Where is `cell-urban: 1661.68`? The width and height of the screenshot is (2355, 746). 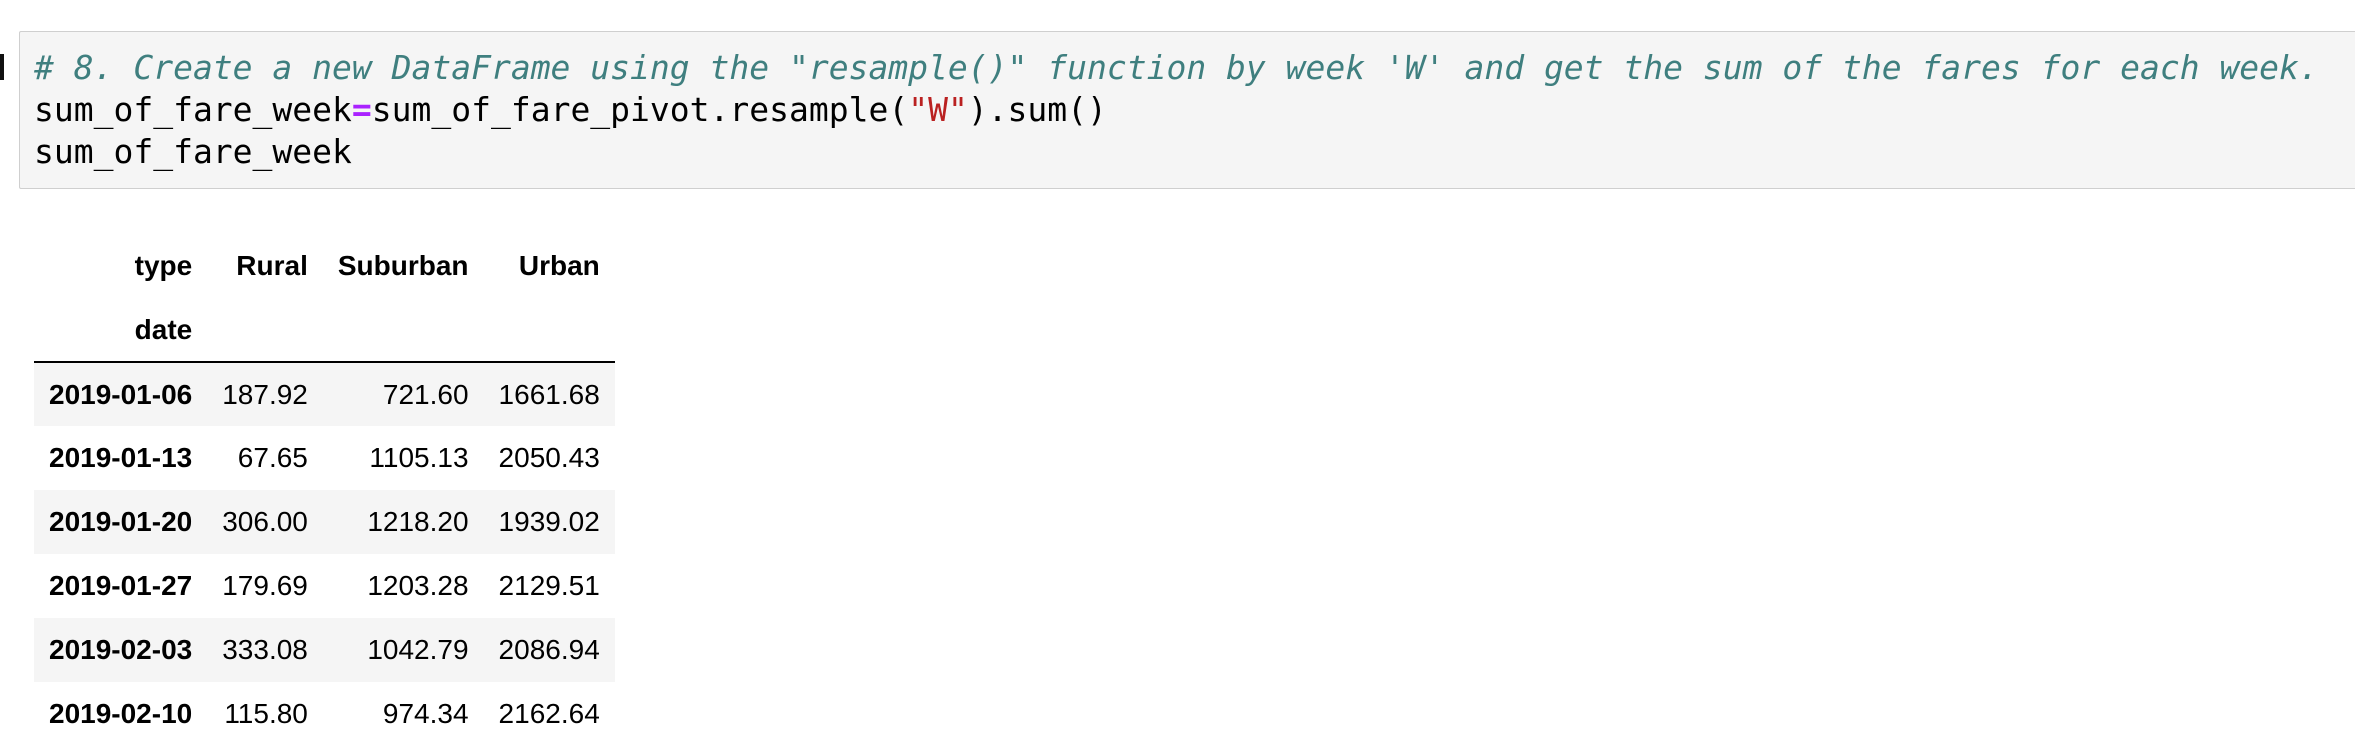
cell-urban: 1661.68 is located at coordinates (549, 394).